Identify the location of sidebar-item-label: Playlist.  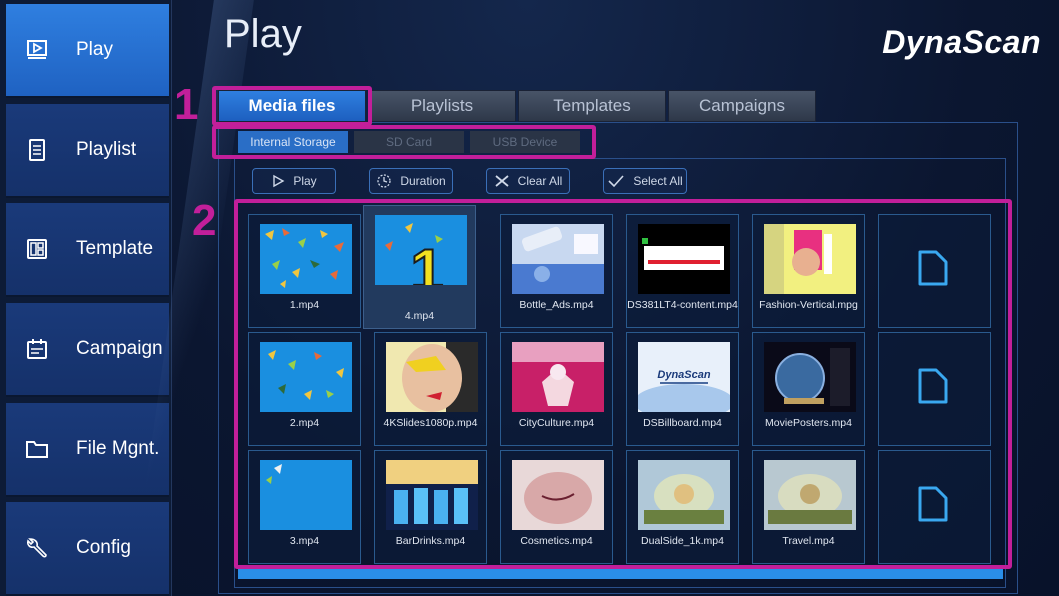
(106, 149).